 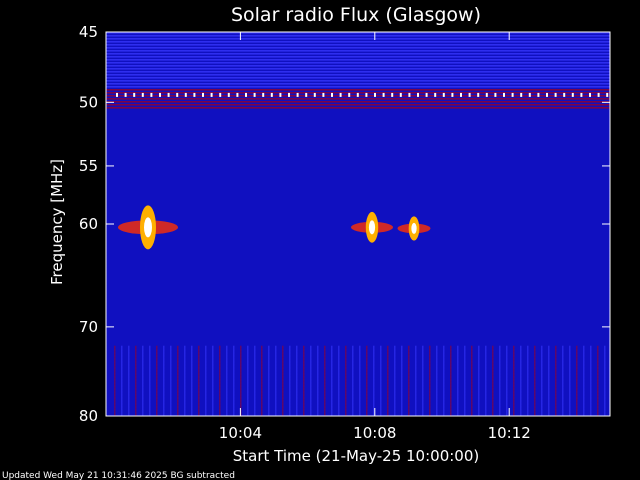 What do you see at coordinates (88, 224) in the screenshot?
I see `y-tick-label: 60` at bounding box center [88, 224].